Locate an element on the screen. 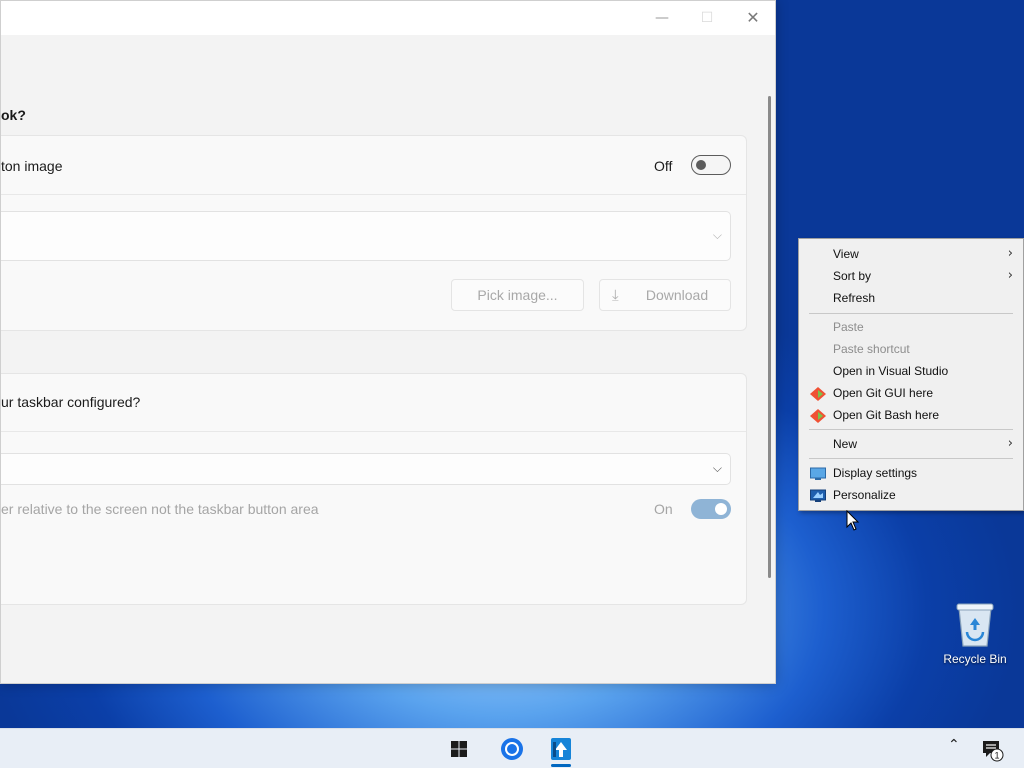 Image resolution: width=1024 pixels, height=768 pixels. menu-item-label: Display settings is located at coordinates (875, 473).